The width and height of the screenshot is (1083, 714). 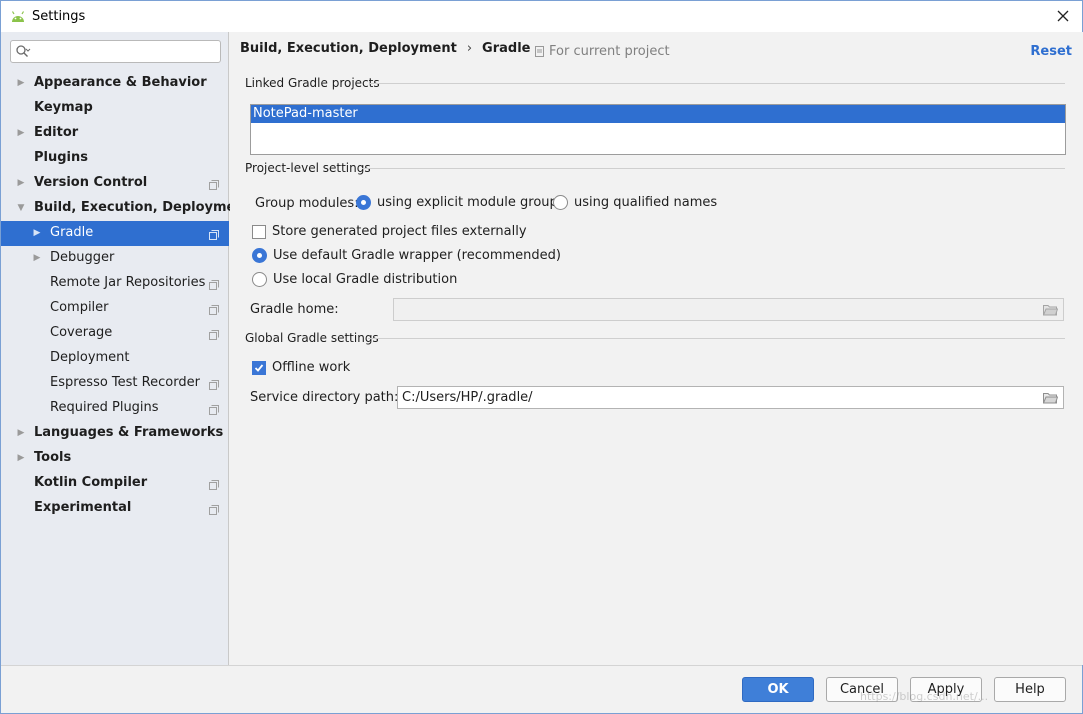 I want to click on sidebar-item-build-execution-deployment: ▼ Build, Execution, Deployment, so click(x=126, y=208).